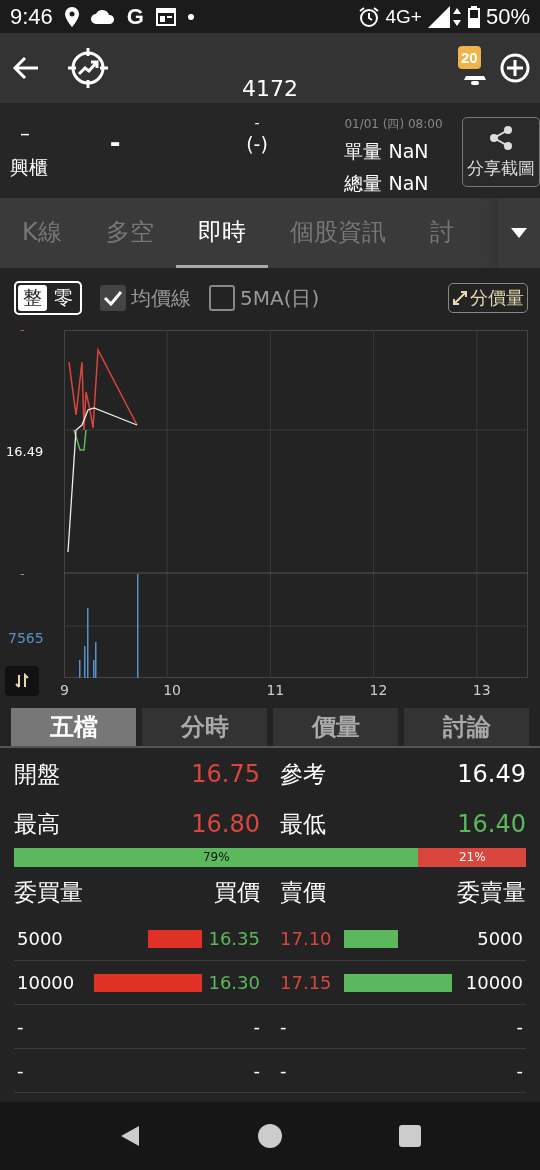 The height and width of the screenshot is (1170, 540). Describe the element at coordinates (469, 57) in the screenshot. I see `alert-count-badge: 20` at that location.